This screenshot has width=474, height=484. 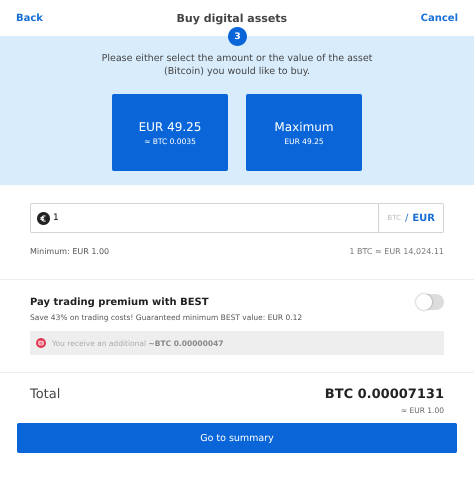 What do you see at coordinates (423, 218) in the screenshot?
I see `currency-toggle: EUR` at bounding box center [423, 218].